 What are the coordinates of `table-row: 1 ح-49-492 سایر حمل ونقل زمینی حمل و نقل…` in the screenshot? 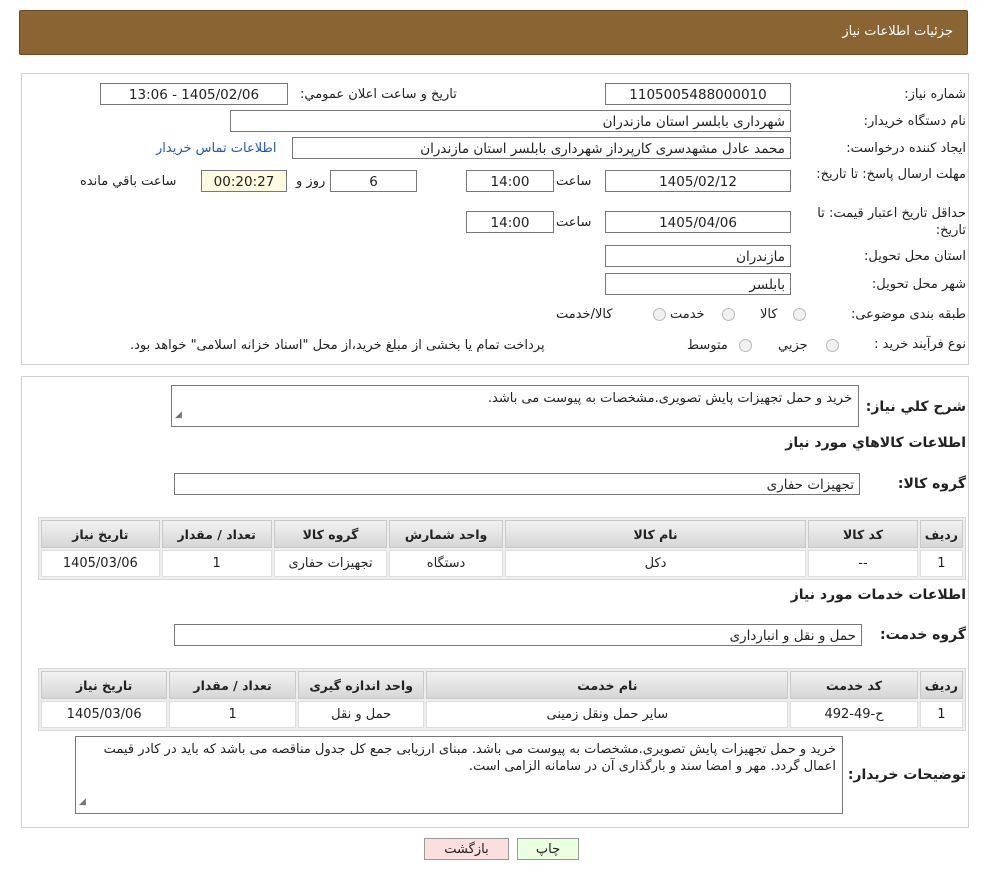 It's located at (502, 714).